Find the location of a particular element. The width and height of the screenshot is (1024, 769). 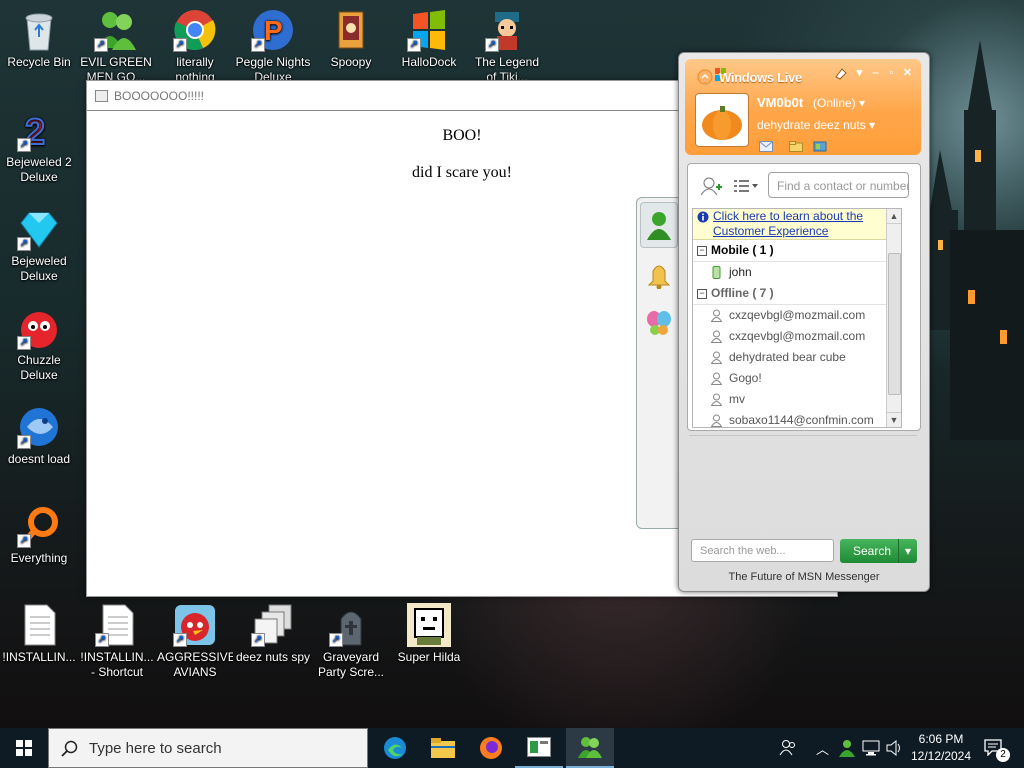

contact-name: Gogo! is located at coordinates (745, 378).